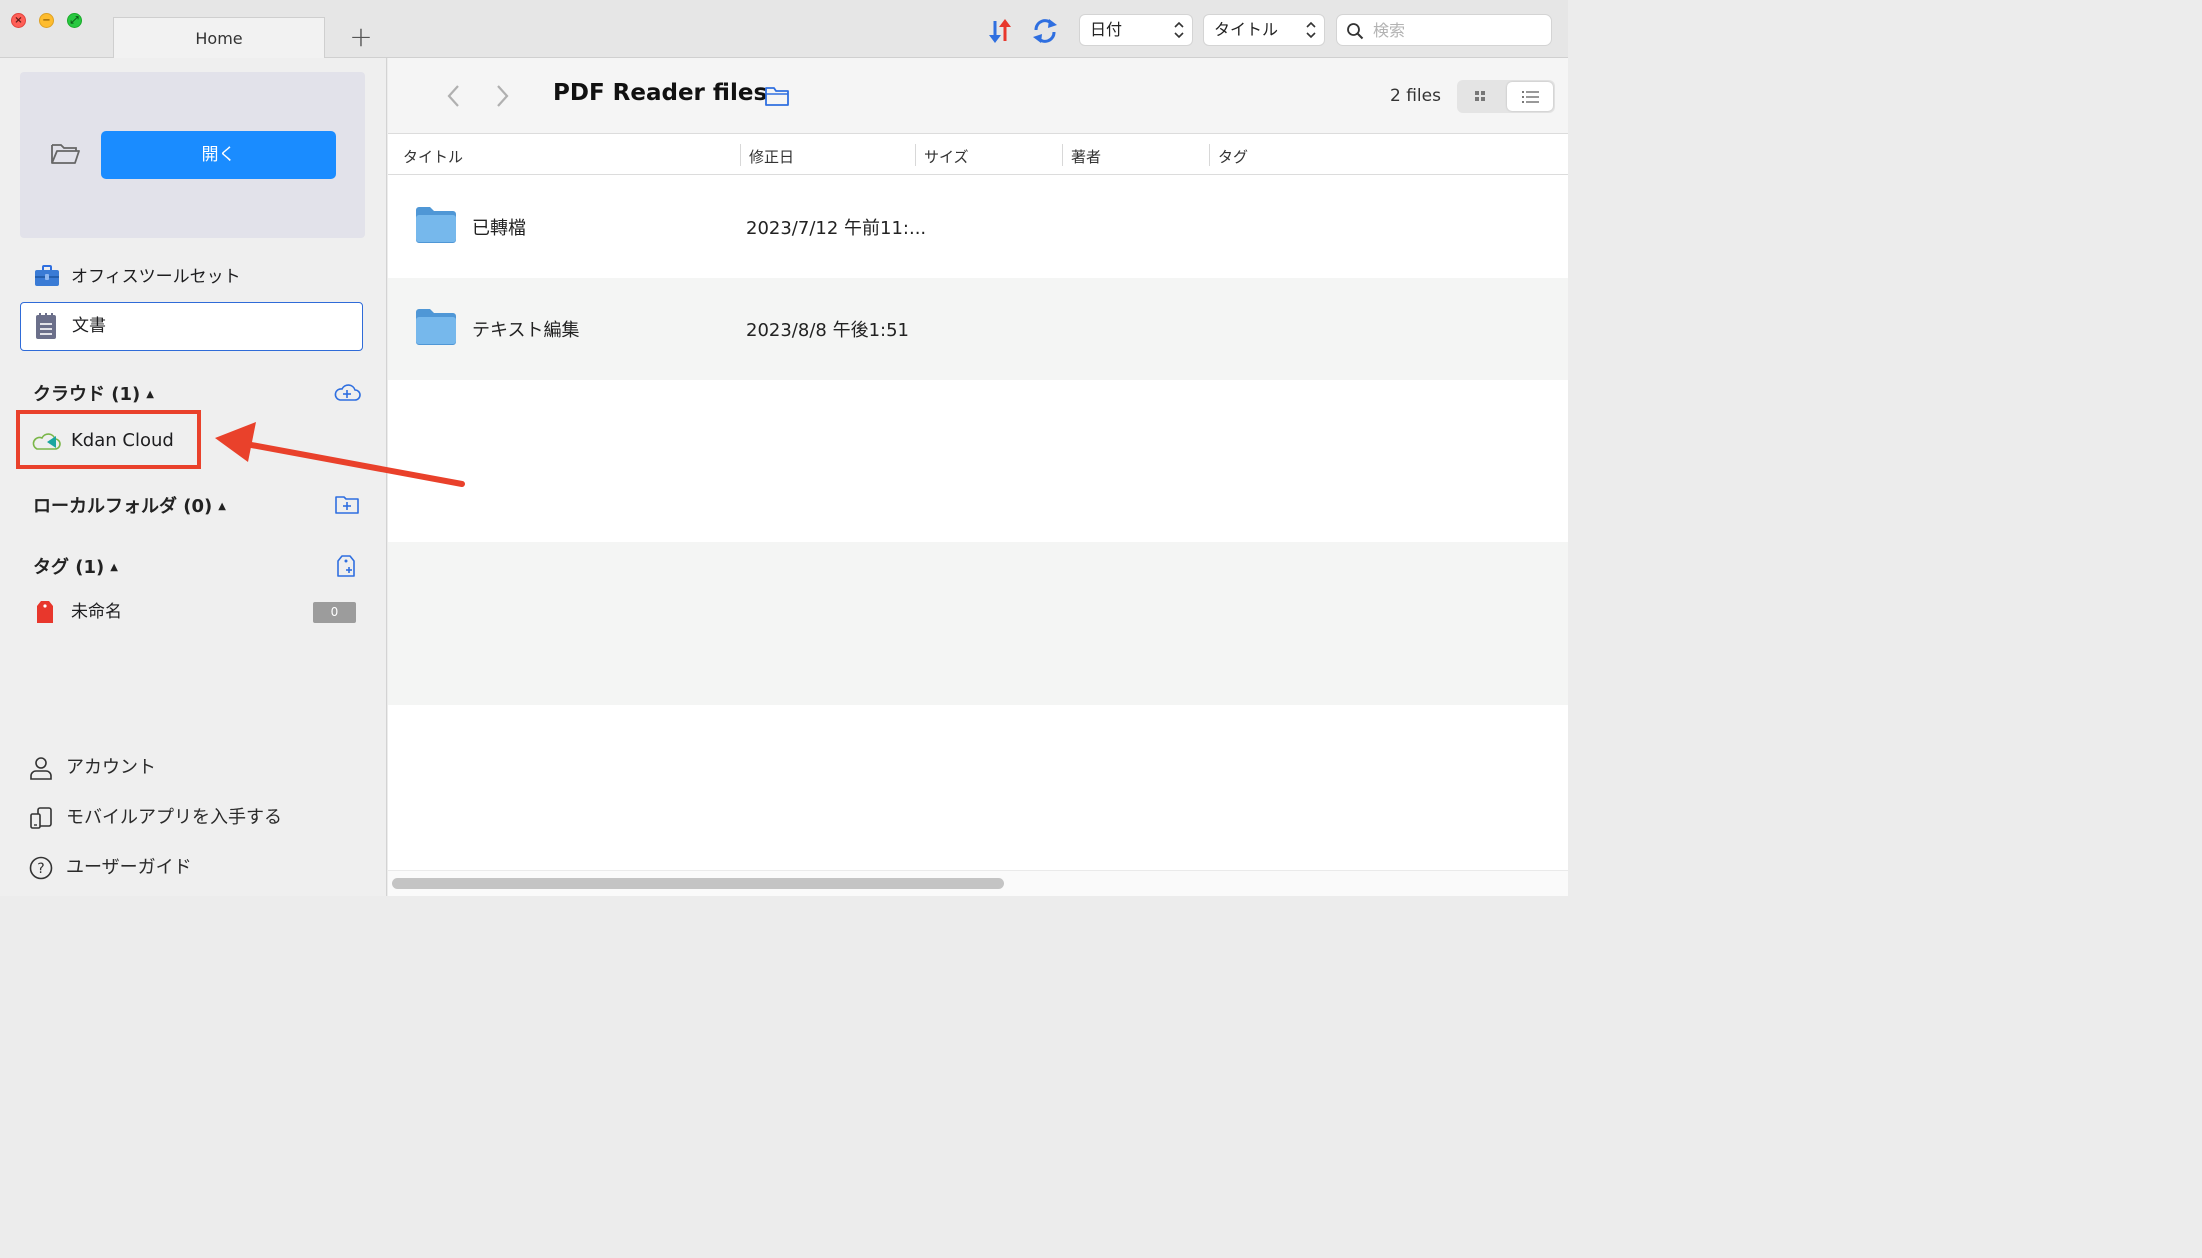 The width and height of the screenshot is (2202, 1258). I want to click on column-header-row: タイトル 修正日 サイズ 著者 タグ, so click(978, 154).